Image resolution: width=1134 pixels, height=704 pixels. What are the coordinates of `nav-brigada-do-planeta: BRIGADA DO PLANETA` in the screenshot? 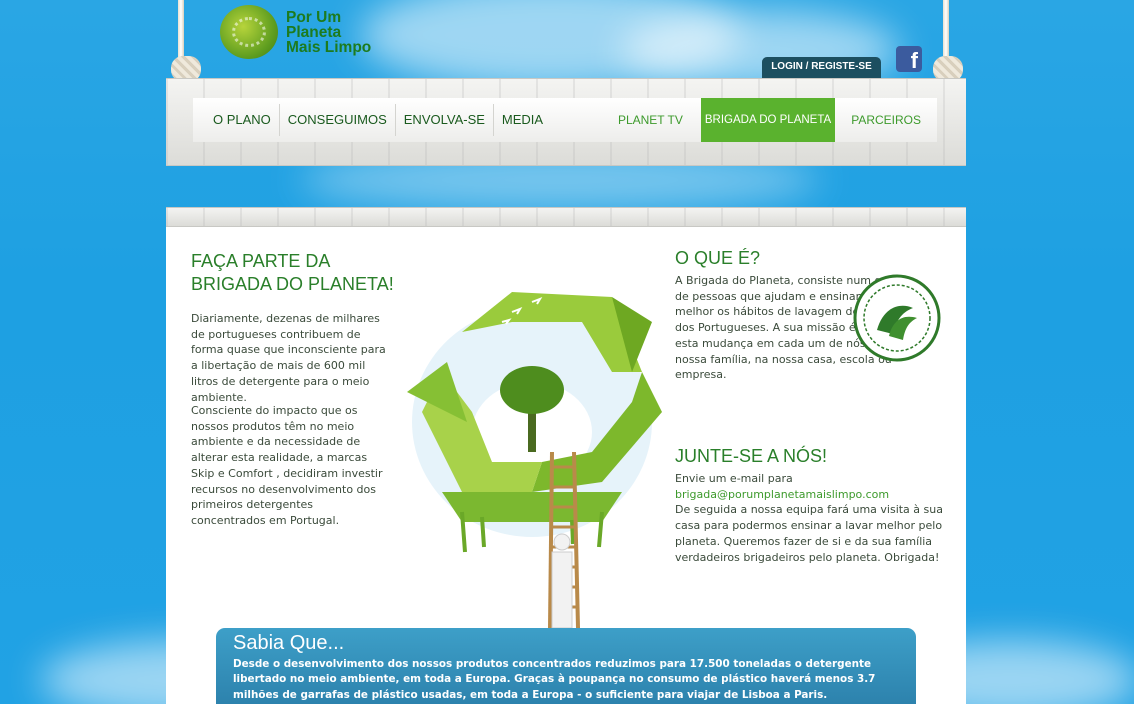 It's located at (768, 120).